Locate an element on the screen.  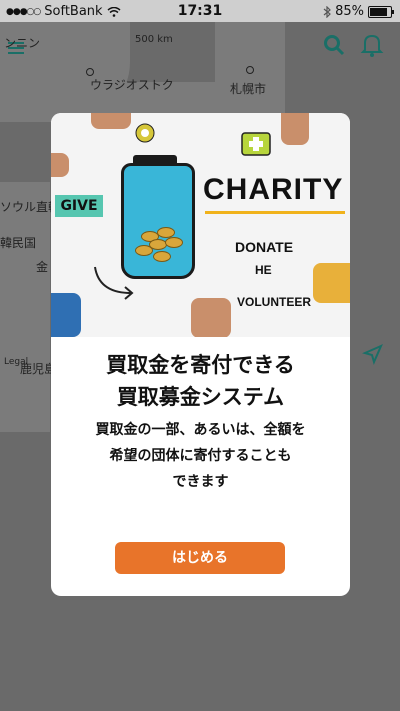
description-line: 希望の団体に寄付することも is located at coordinates (200, 456).